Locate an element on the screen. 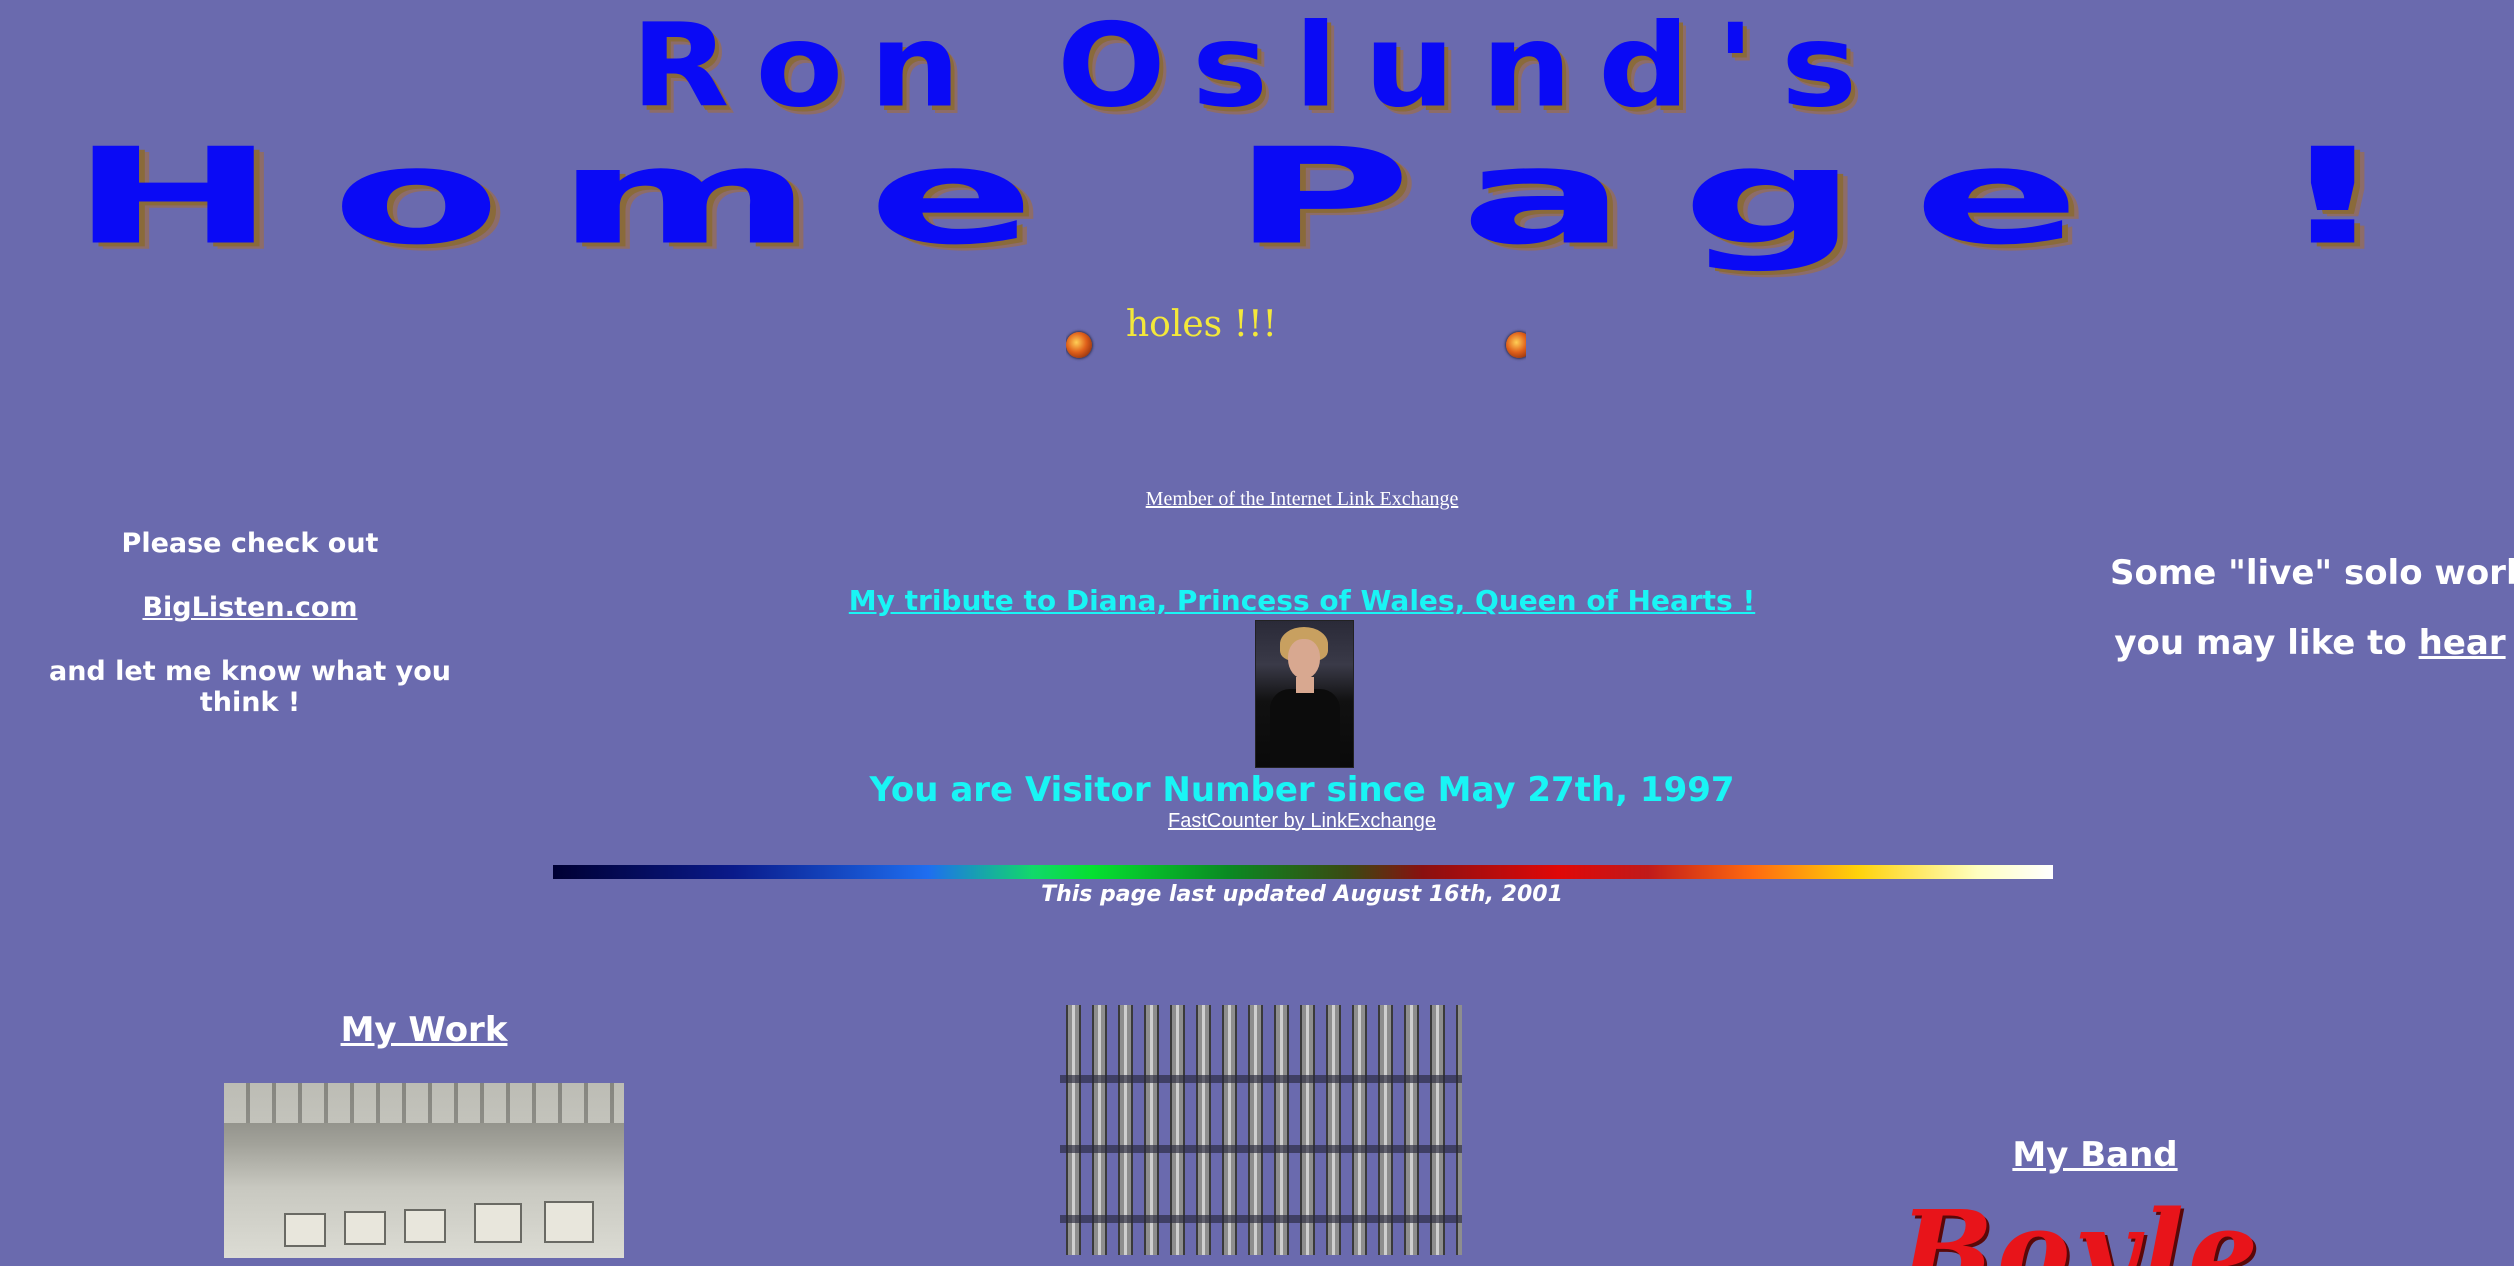 The width and height of the screenshot is (2514, 1266). promo-text-please-check: Please check out is located at coordinates (250, 543).